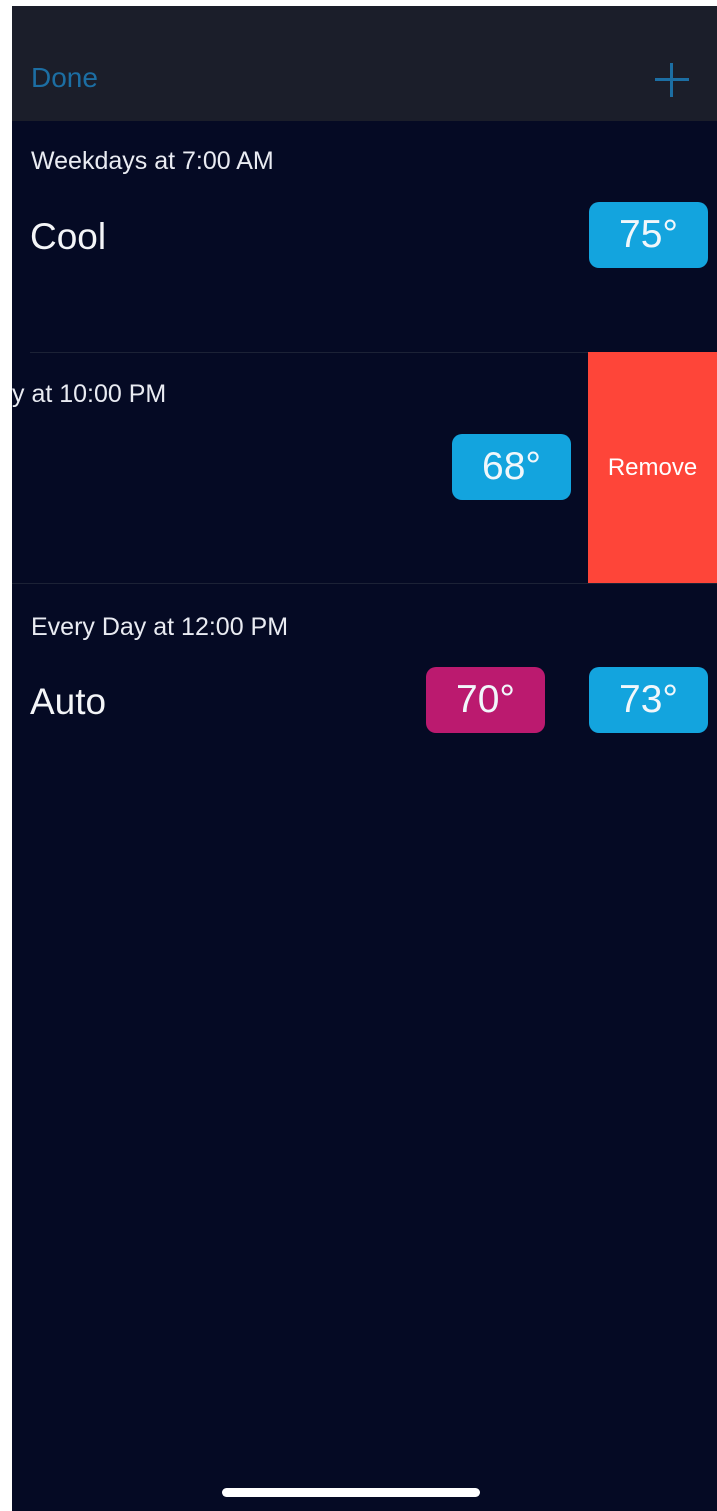  I want to click on row-divider, so click(364, 583).